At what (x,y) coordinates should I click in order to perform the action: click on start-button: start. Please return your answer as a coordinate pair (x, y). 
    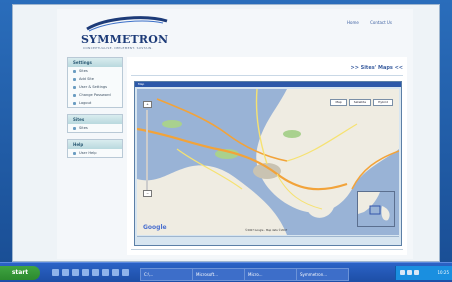
    Looking at the image, I should click on (20, 273).